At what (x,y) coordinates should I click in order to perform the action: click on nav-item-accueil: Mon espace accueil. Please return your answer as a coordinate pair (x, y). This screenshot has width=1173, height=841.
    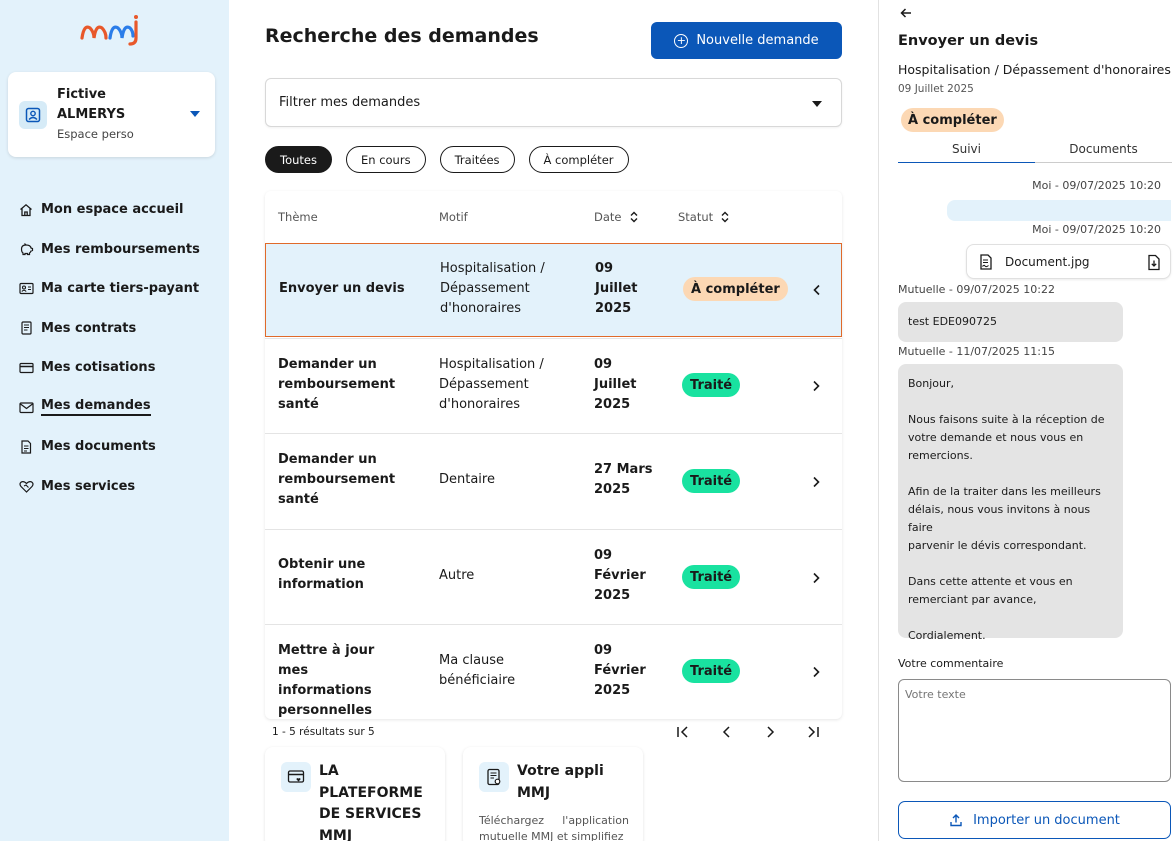
    Looking at the image, I should click on (118, 210).